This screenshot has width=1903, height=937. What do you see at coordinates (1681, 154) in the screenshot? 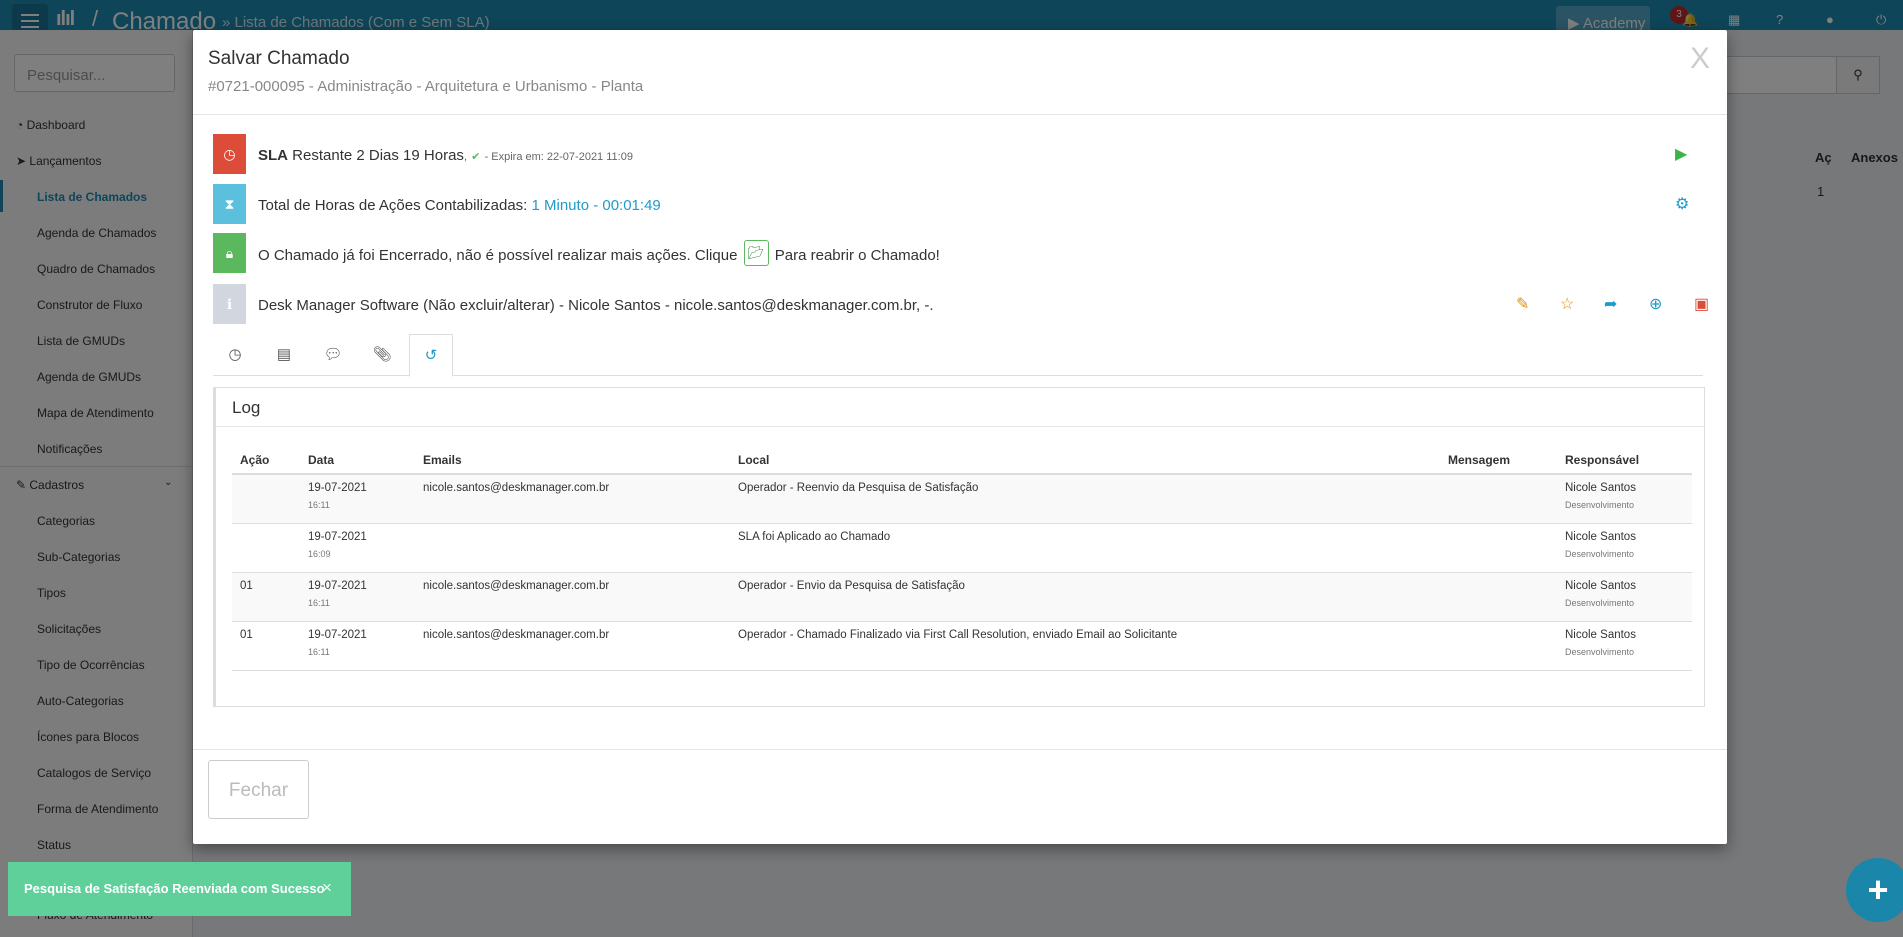
I see `play-icon: ▶` at bounding box center [1681, 154].